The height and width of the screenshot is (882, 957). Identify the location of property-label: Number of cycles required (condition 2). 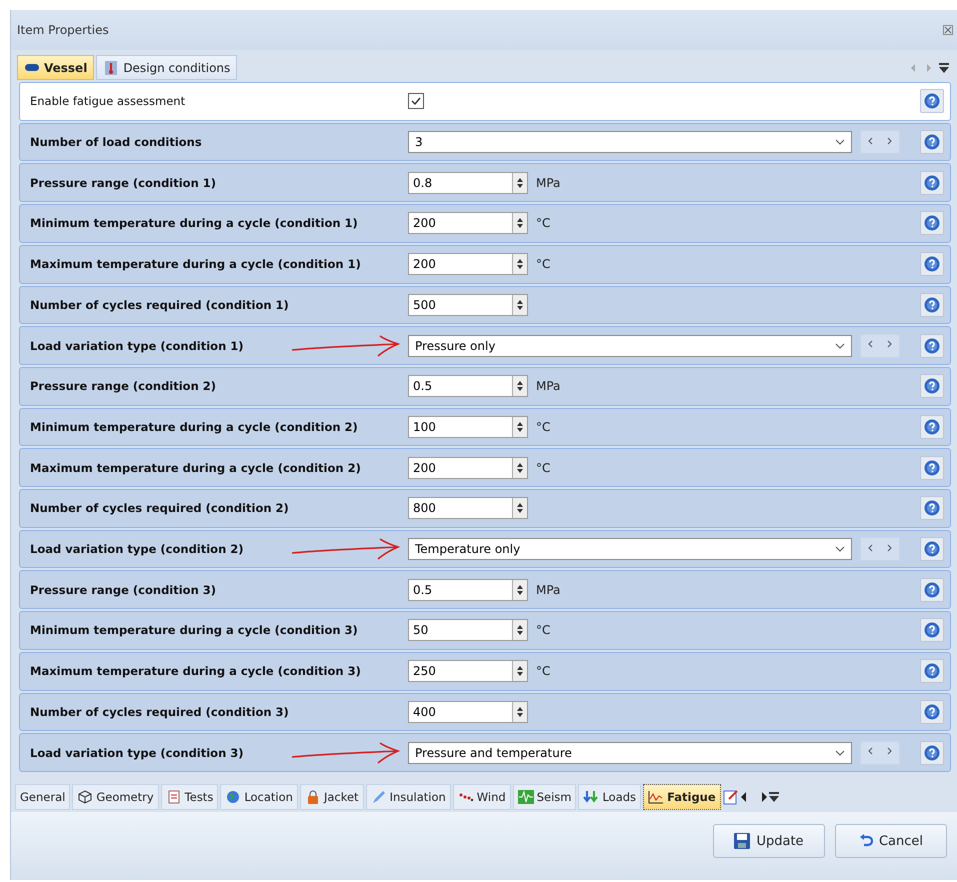
(159, 508).